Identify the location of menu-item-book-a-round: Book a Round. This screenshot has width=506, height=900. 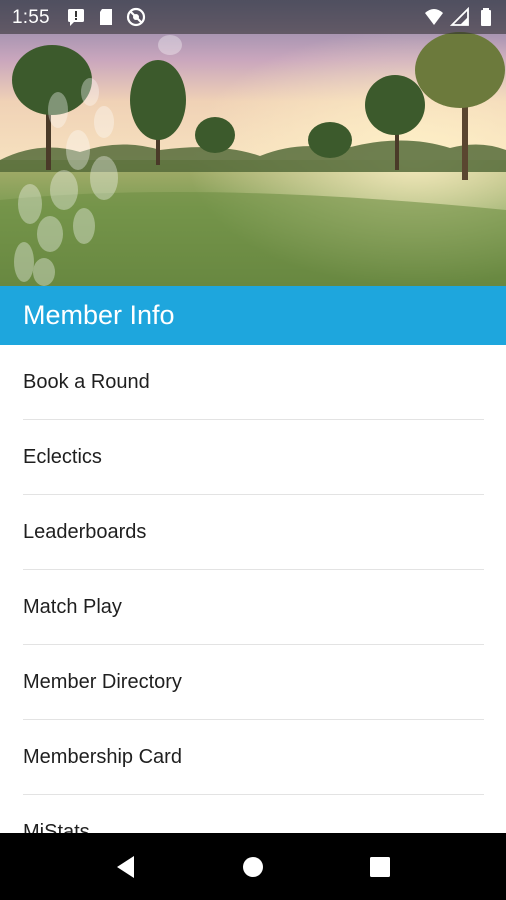
(253, 382).